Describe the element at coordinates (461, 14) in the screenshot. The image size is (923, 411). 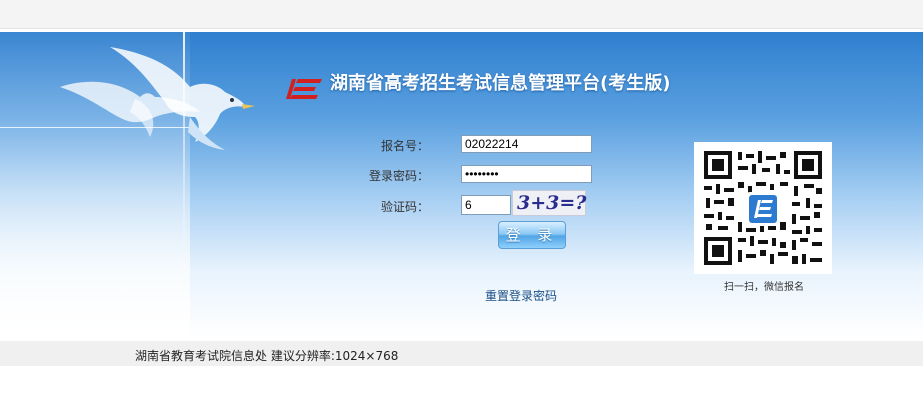
I see `top-bar` at that location.